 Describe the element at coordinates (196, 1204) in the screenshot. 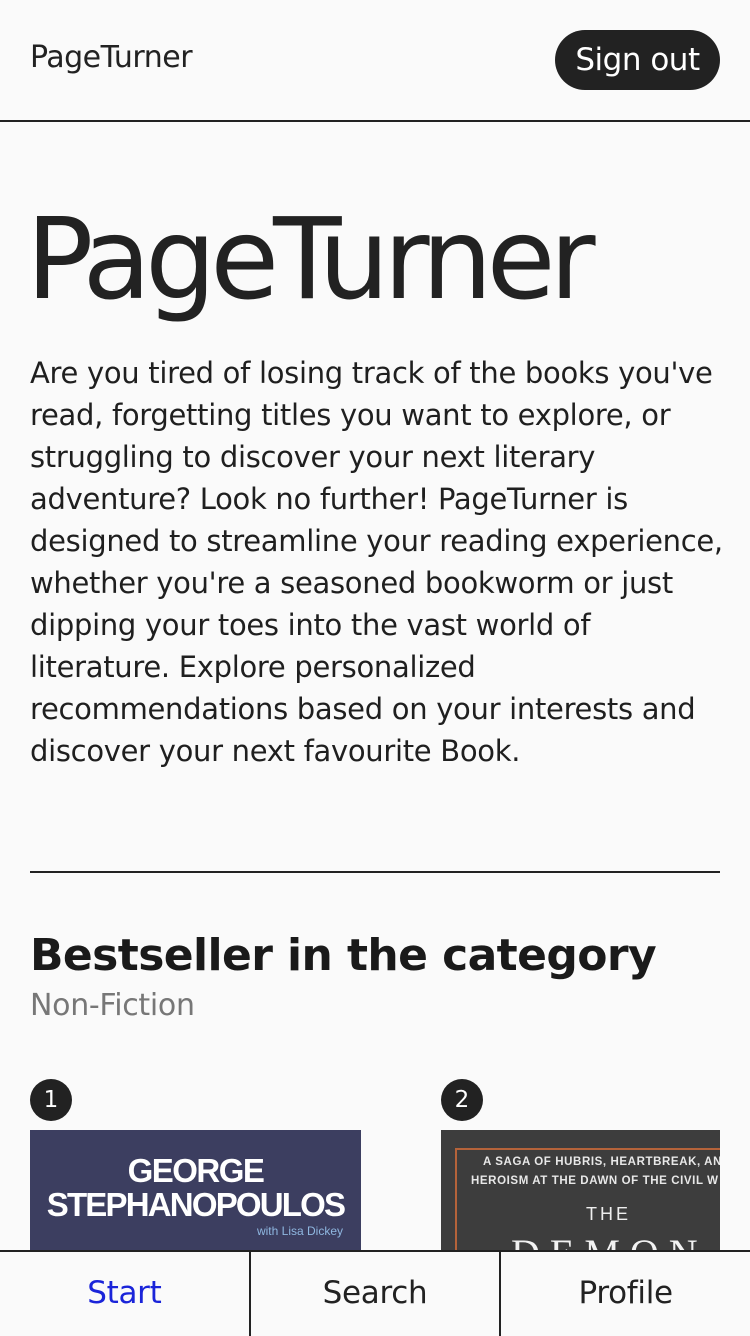

I see `cover-text: STEPHANOPOULOS` at that location.